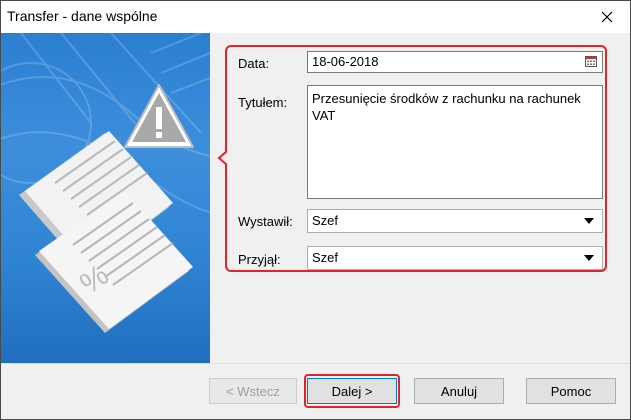 The image size is (631, 420). What do you see at coordinates (253, 391) in the screenshot?
I see `back-button: < Wstecz` at bounding box center [253, 391].